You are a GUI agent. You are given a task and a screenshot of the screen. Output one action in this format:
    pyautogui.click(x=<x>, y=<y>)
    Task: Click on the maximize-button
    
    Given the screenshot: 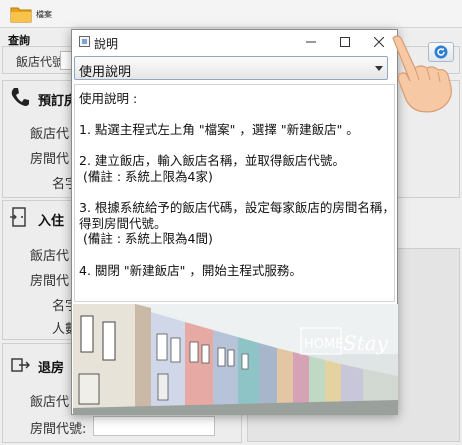 What is the action you would take?
    pyautogui.click(x=345, y=42)
    